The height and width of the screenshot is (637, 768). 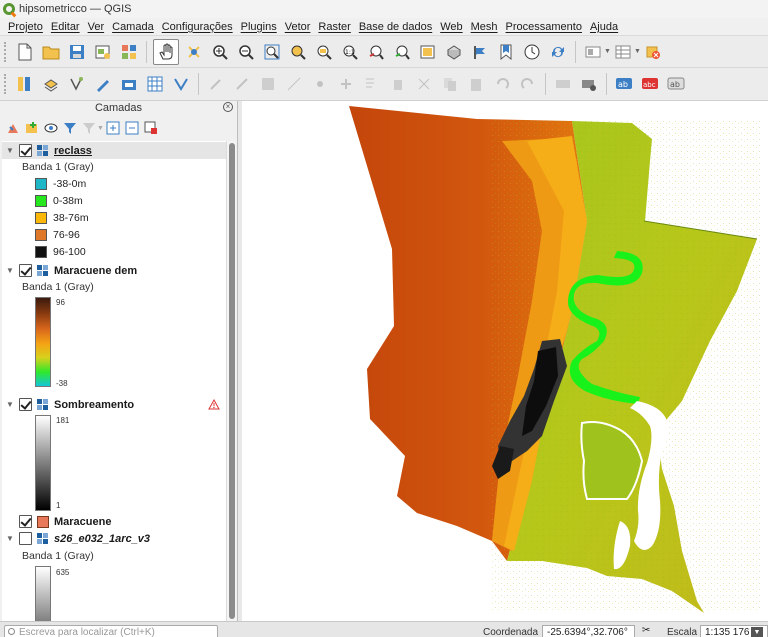 I want to click on pan-to-selection-icon, so click(x=194, y=52).